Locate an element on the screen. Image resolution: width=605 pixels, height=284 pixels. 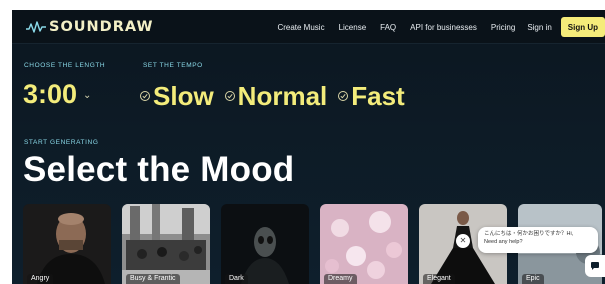
sign-up-button: Sign Up is located at coordinates (582, 27).